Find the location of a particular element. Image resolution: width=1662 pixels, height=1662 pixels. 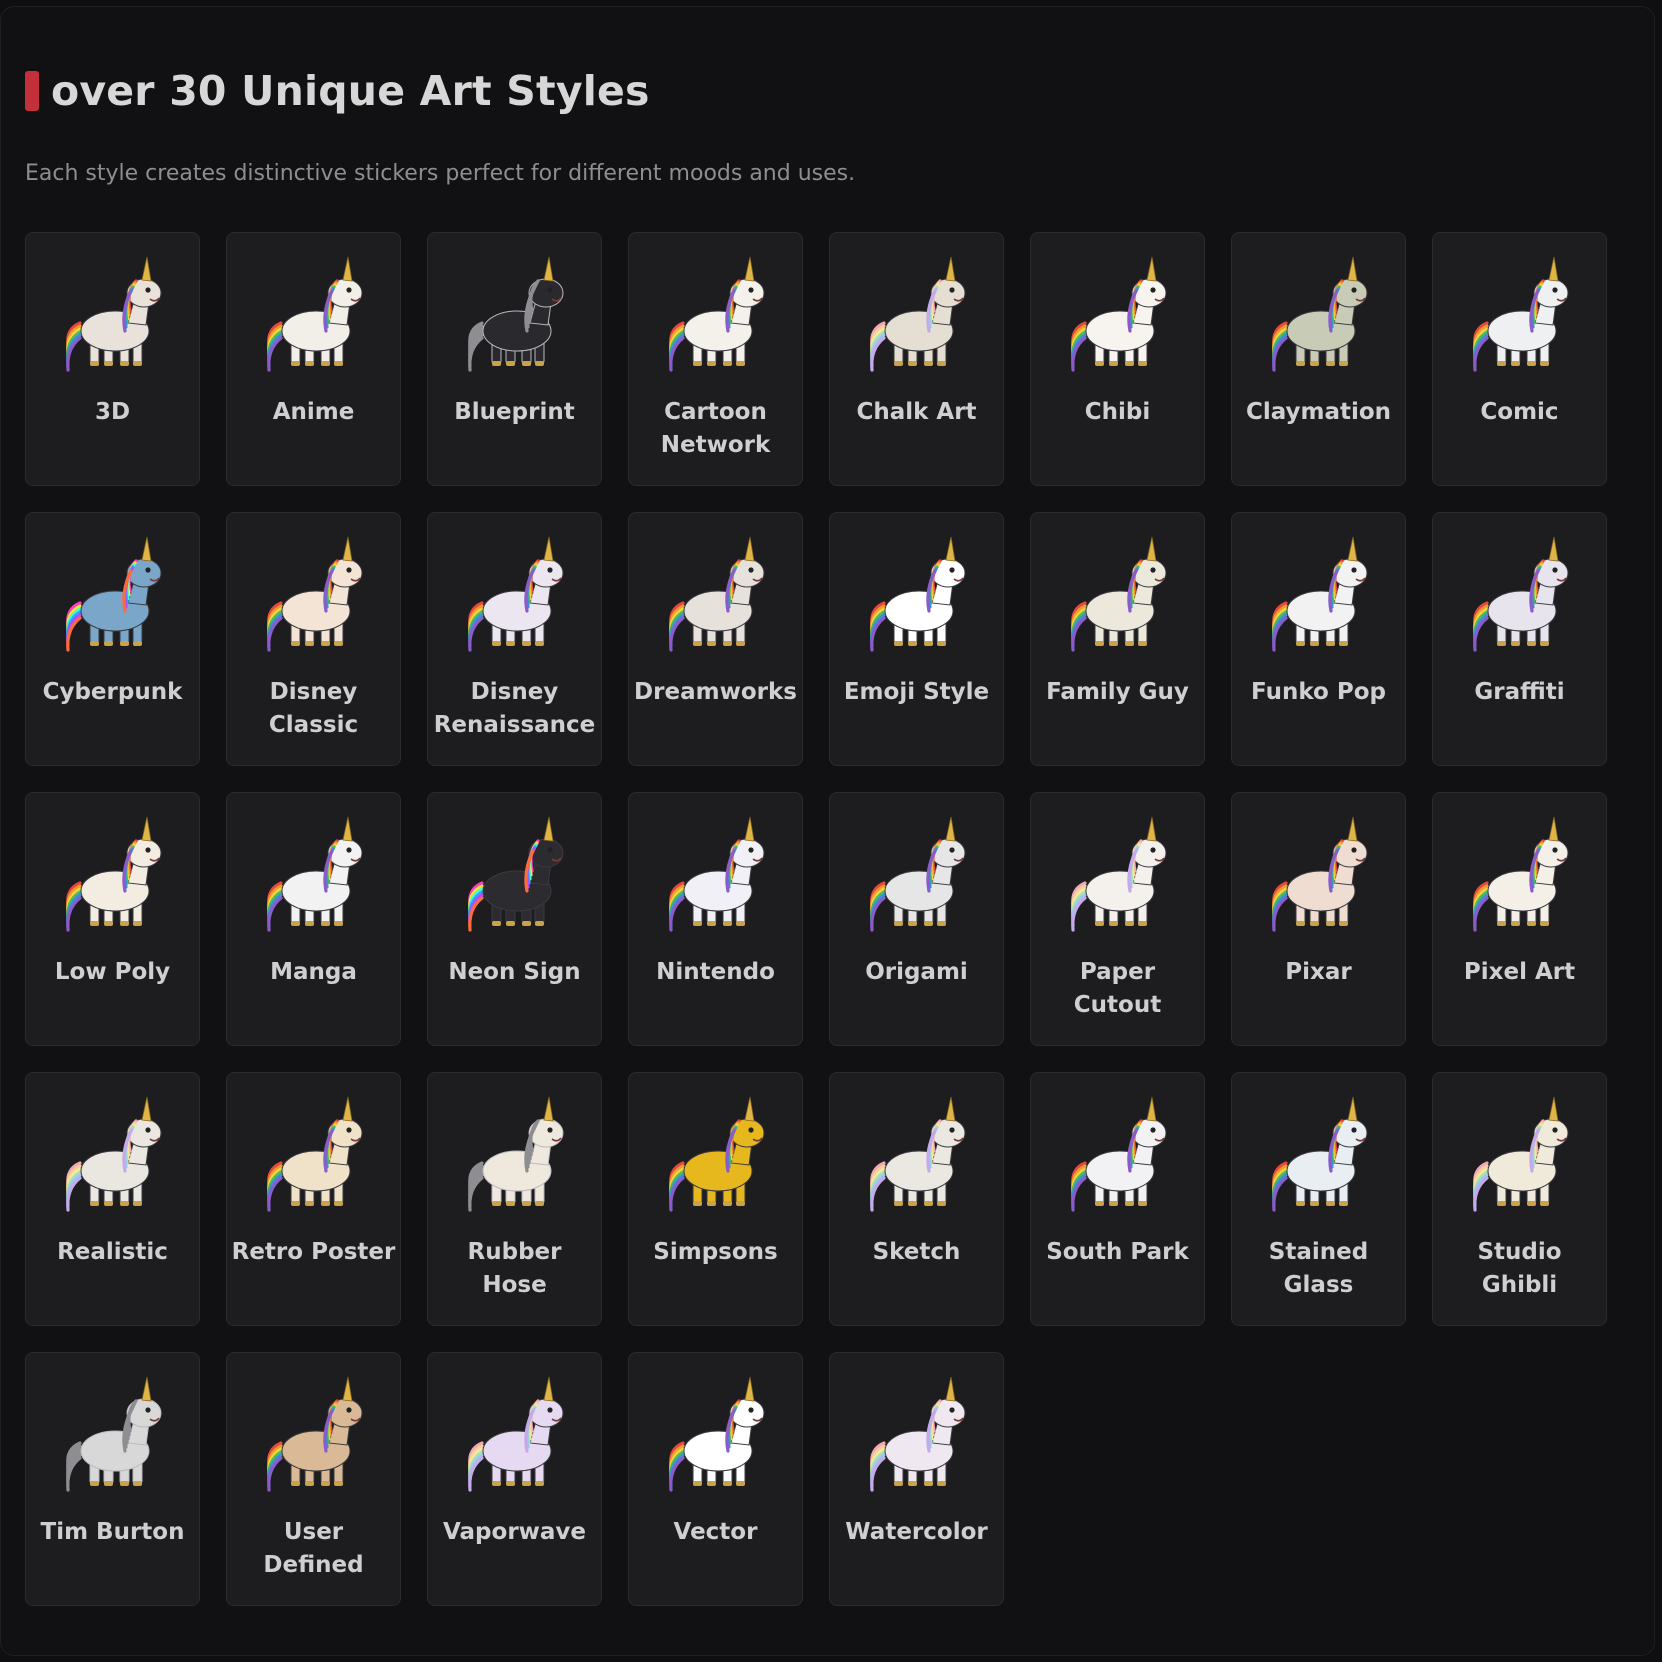

style-card-label: Vector is located at coordinates (715, 1532).